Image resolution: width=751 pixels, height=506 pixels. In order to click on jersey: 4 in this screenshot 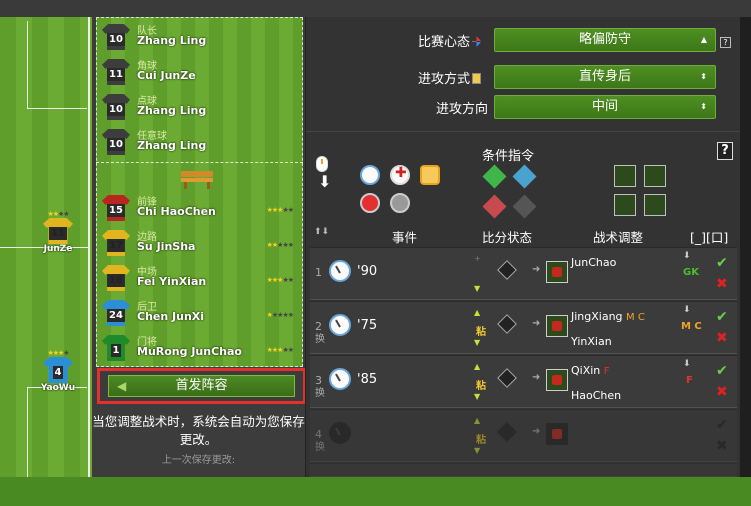, I will do `click(58, 370)`.